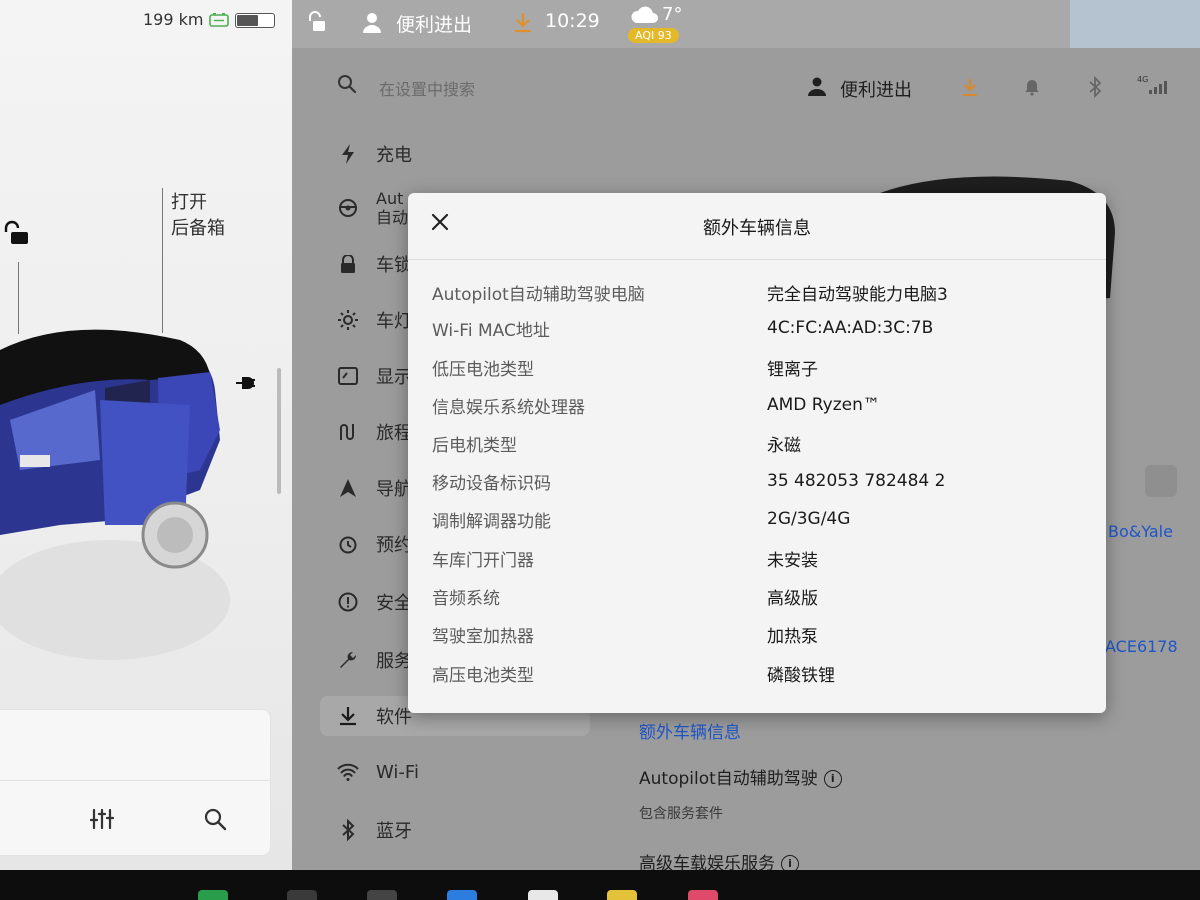 This screenshot has height=900, width=1200. Describe the element at coordinates (483, 675) in the screenshot. I see `info-key: 高压电池类型` at that location.